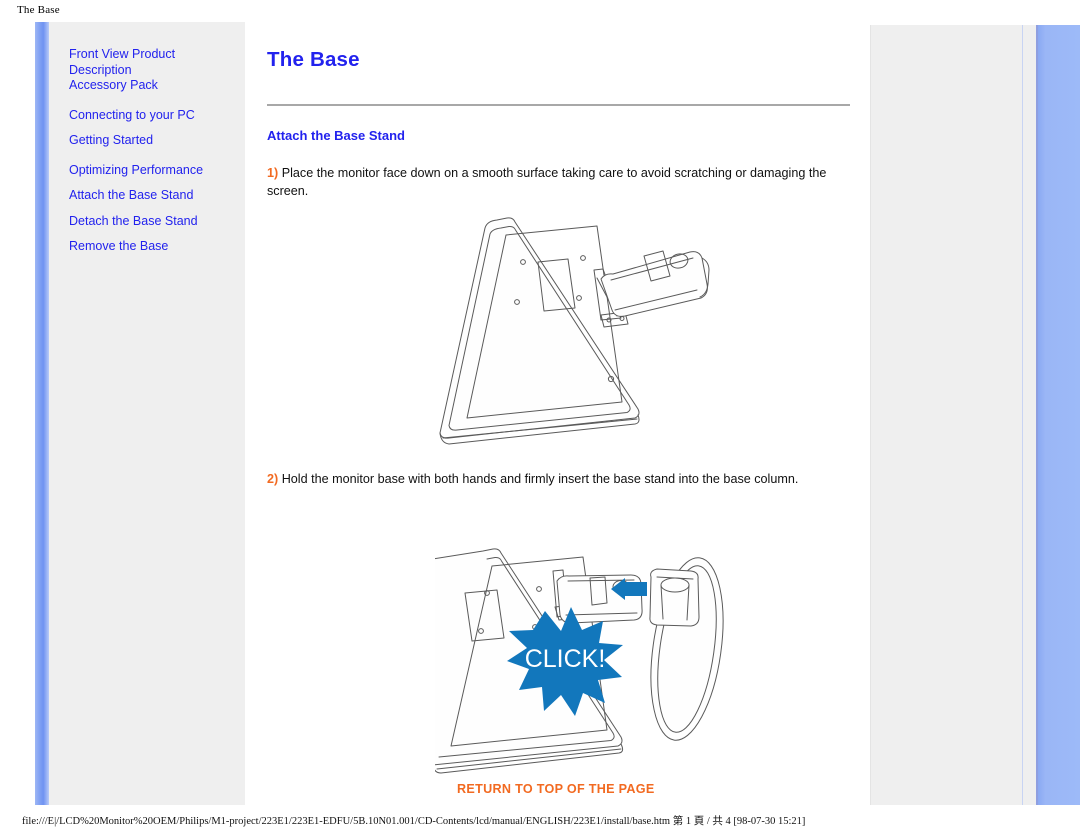 The width and height of the screenshot is (1080, 834). I want to click on title-divider, so click(558, 105).